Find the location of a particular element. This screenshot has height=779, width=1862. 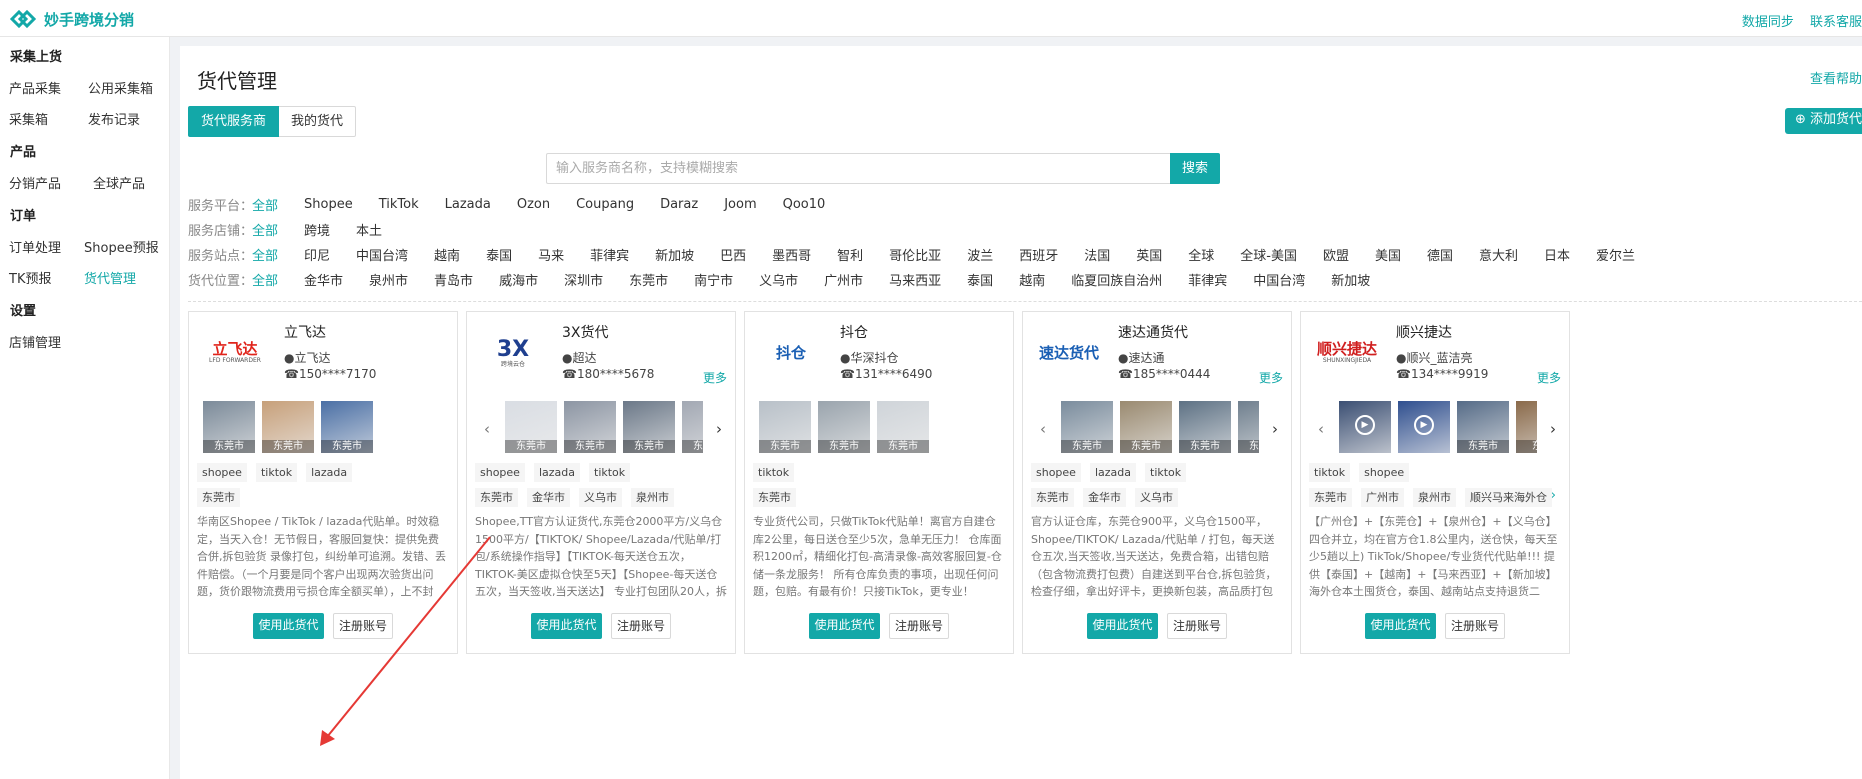

filter-option: 哥伦比亚 is located at coordinates (915, 254).